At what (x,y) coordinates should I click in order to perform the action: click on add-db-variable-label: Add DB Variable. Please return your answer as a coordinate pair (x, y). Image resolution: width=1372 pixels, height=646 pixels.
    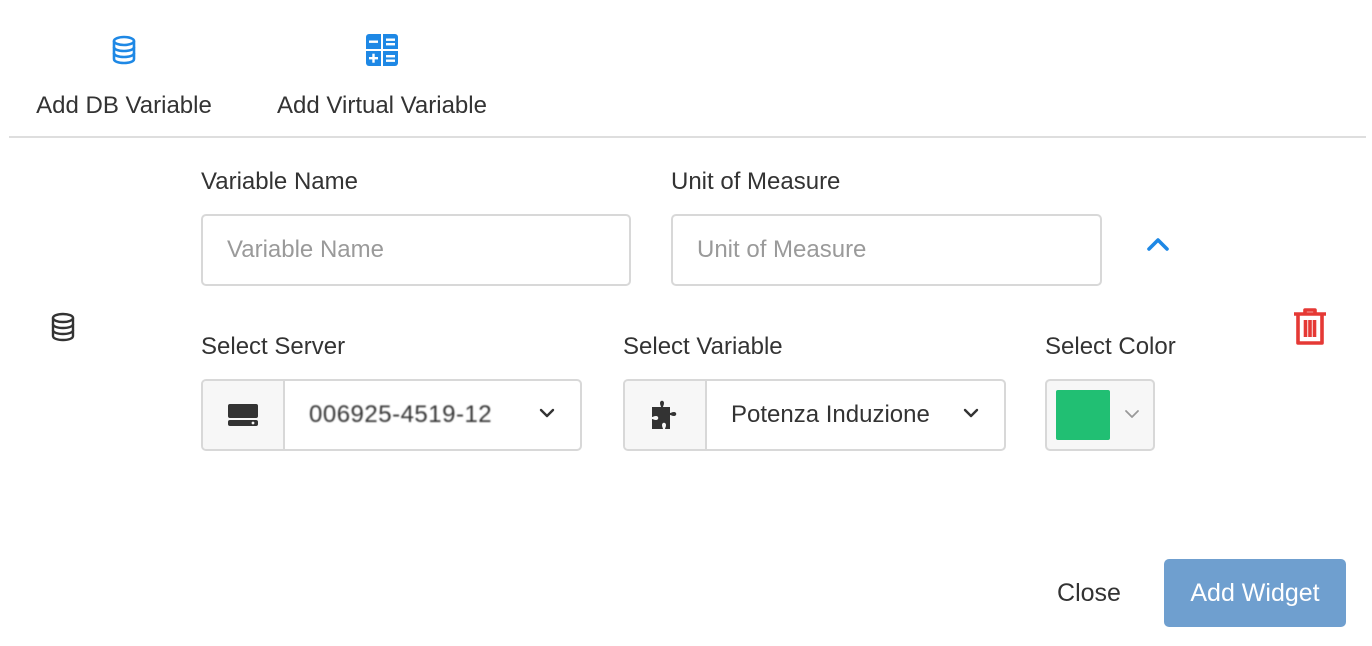
    Looking at the image, I should click on (124, 105).